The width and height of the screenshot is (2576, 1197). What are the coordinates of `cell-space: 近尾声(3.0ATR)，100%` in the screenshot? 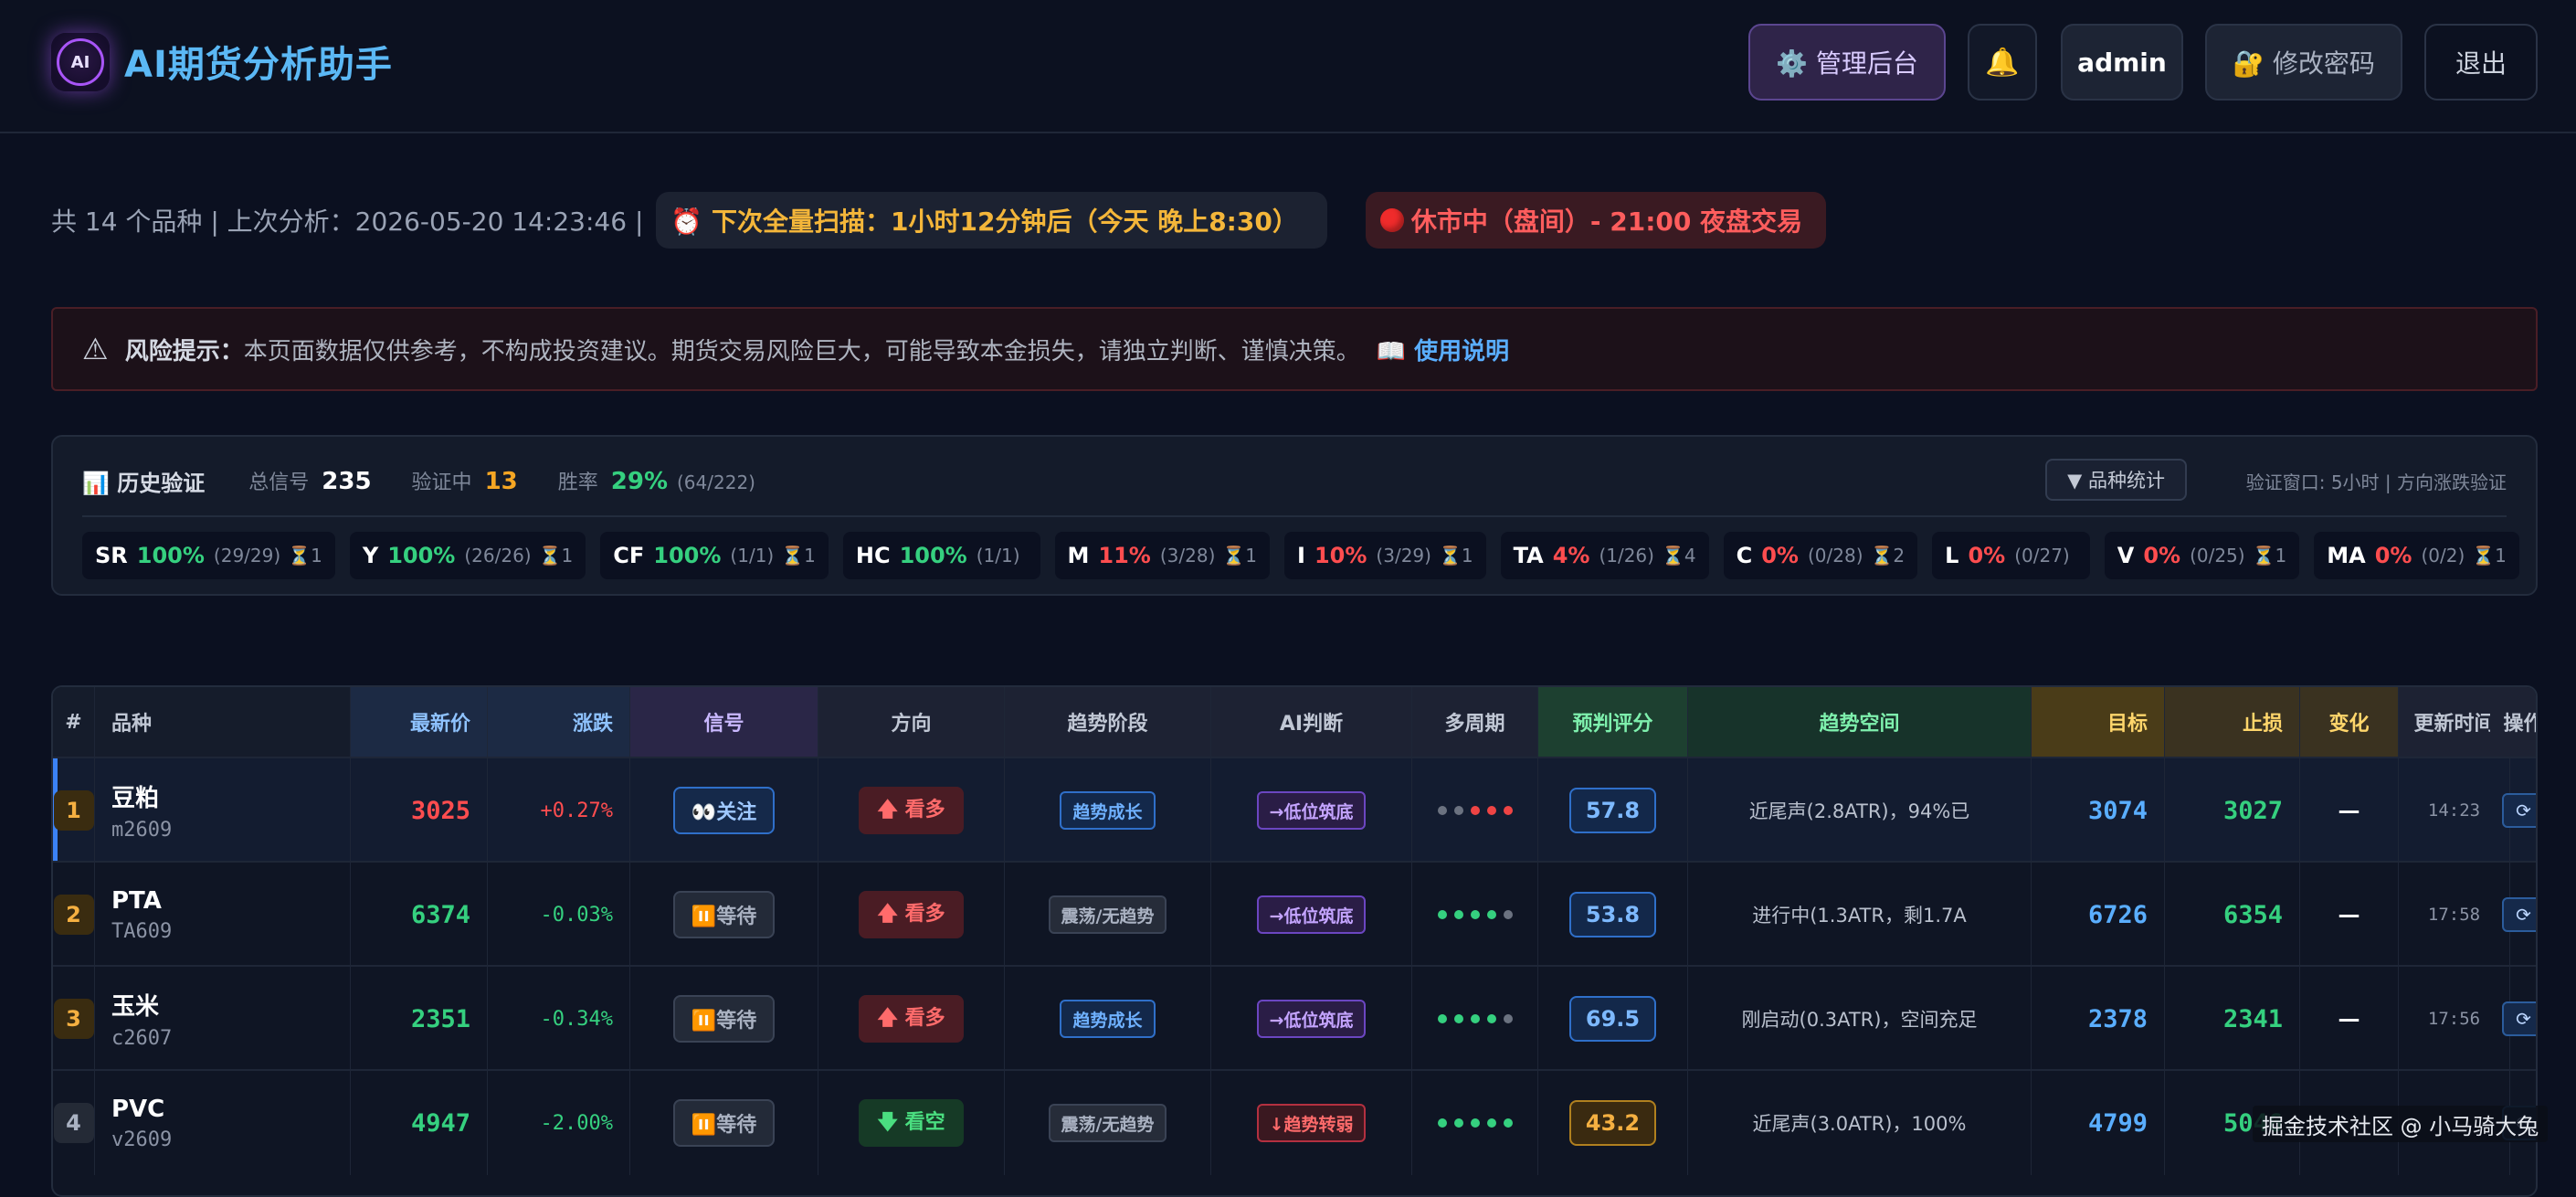 It's located at (1860, 1123).